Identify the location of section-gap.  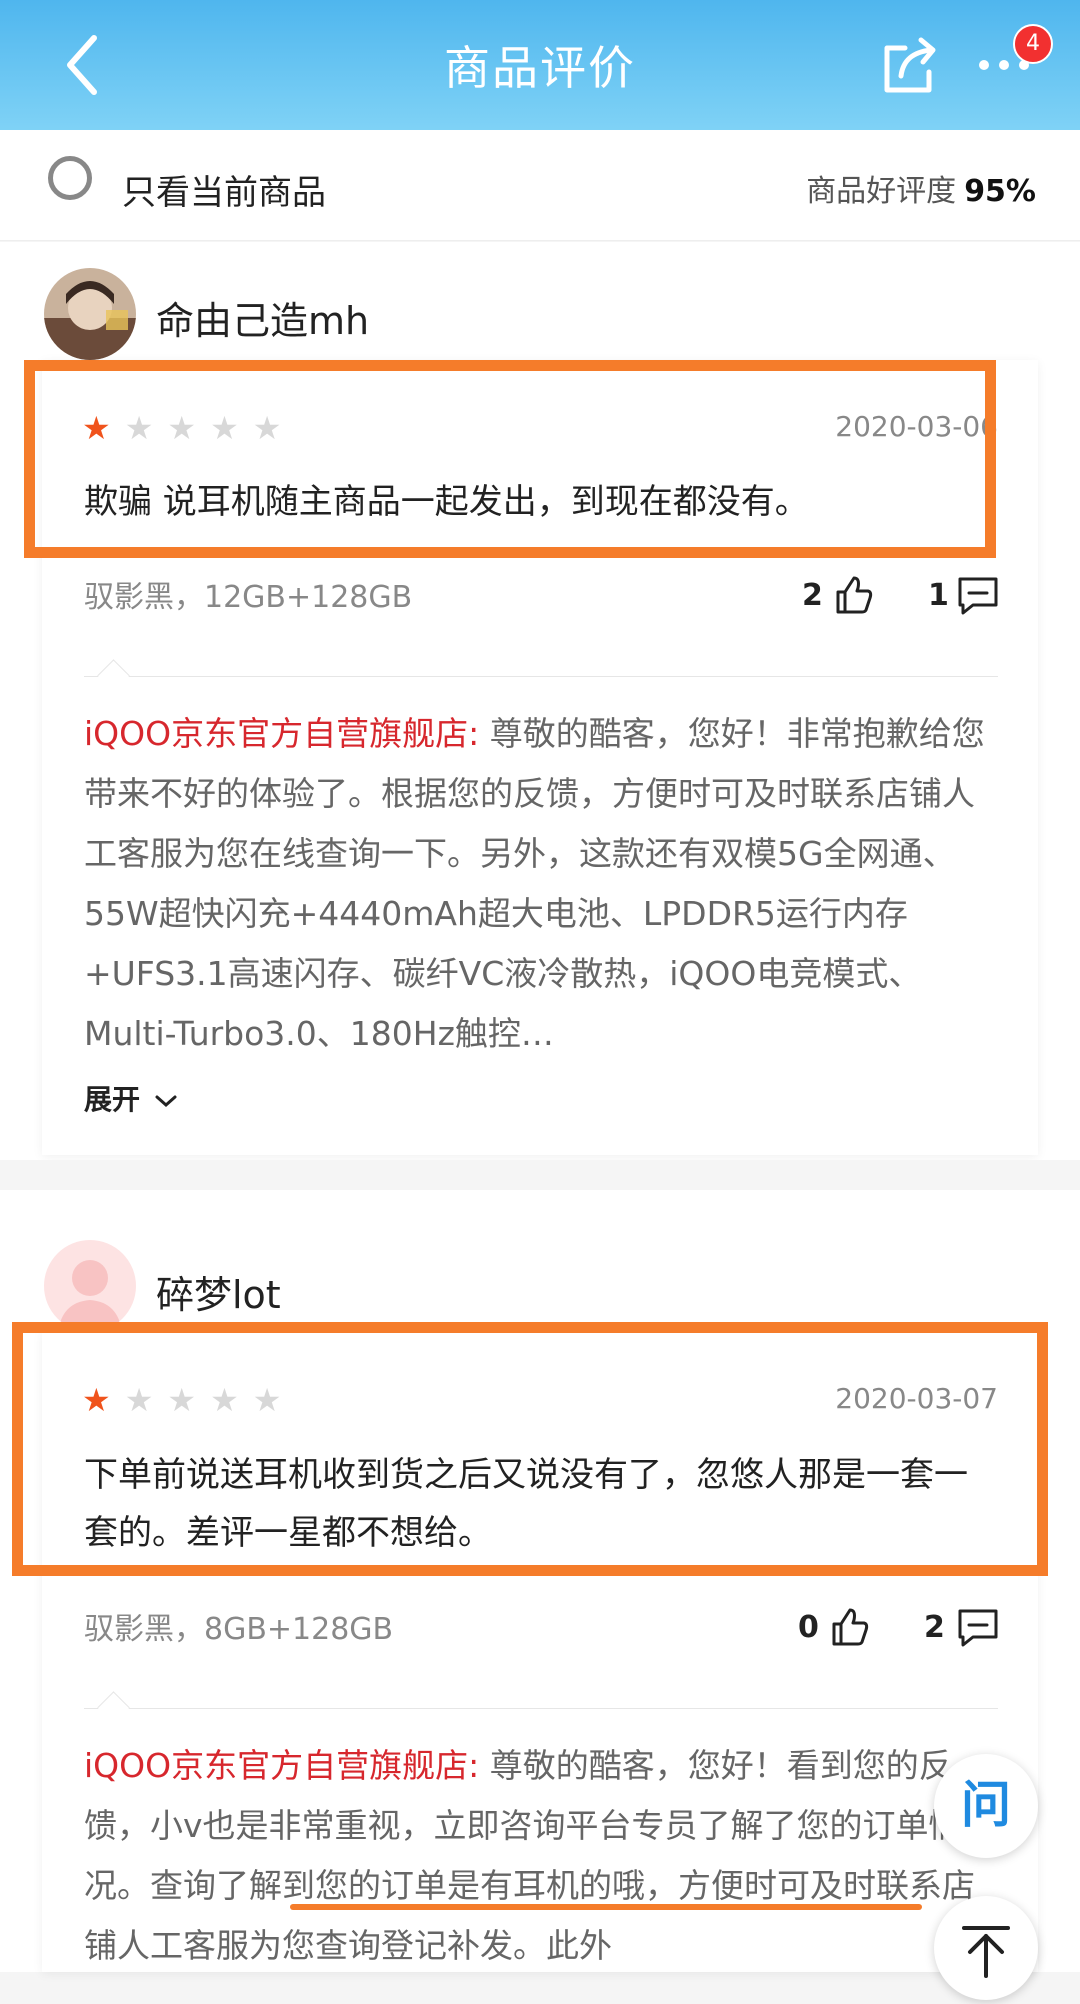
(540, 1175).